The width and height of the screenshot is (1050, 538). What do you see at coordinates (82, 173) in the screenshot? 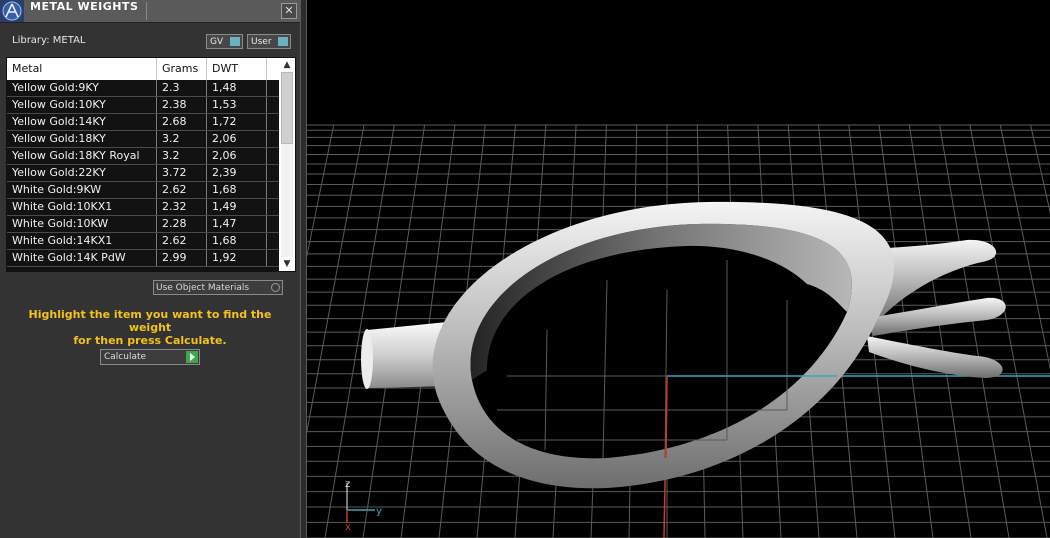
I see `metal-cell: Yellow Gold:22KY` at bounding box center [82, 173].